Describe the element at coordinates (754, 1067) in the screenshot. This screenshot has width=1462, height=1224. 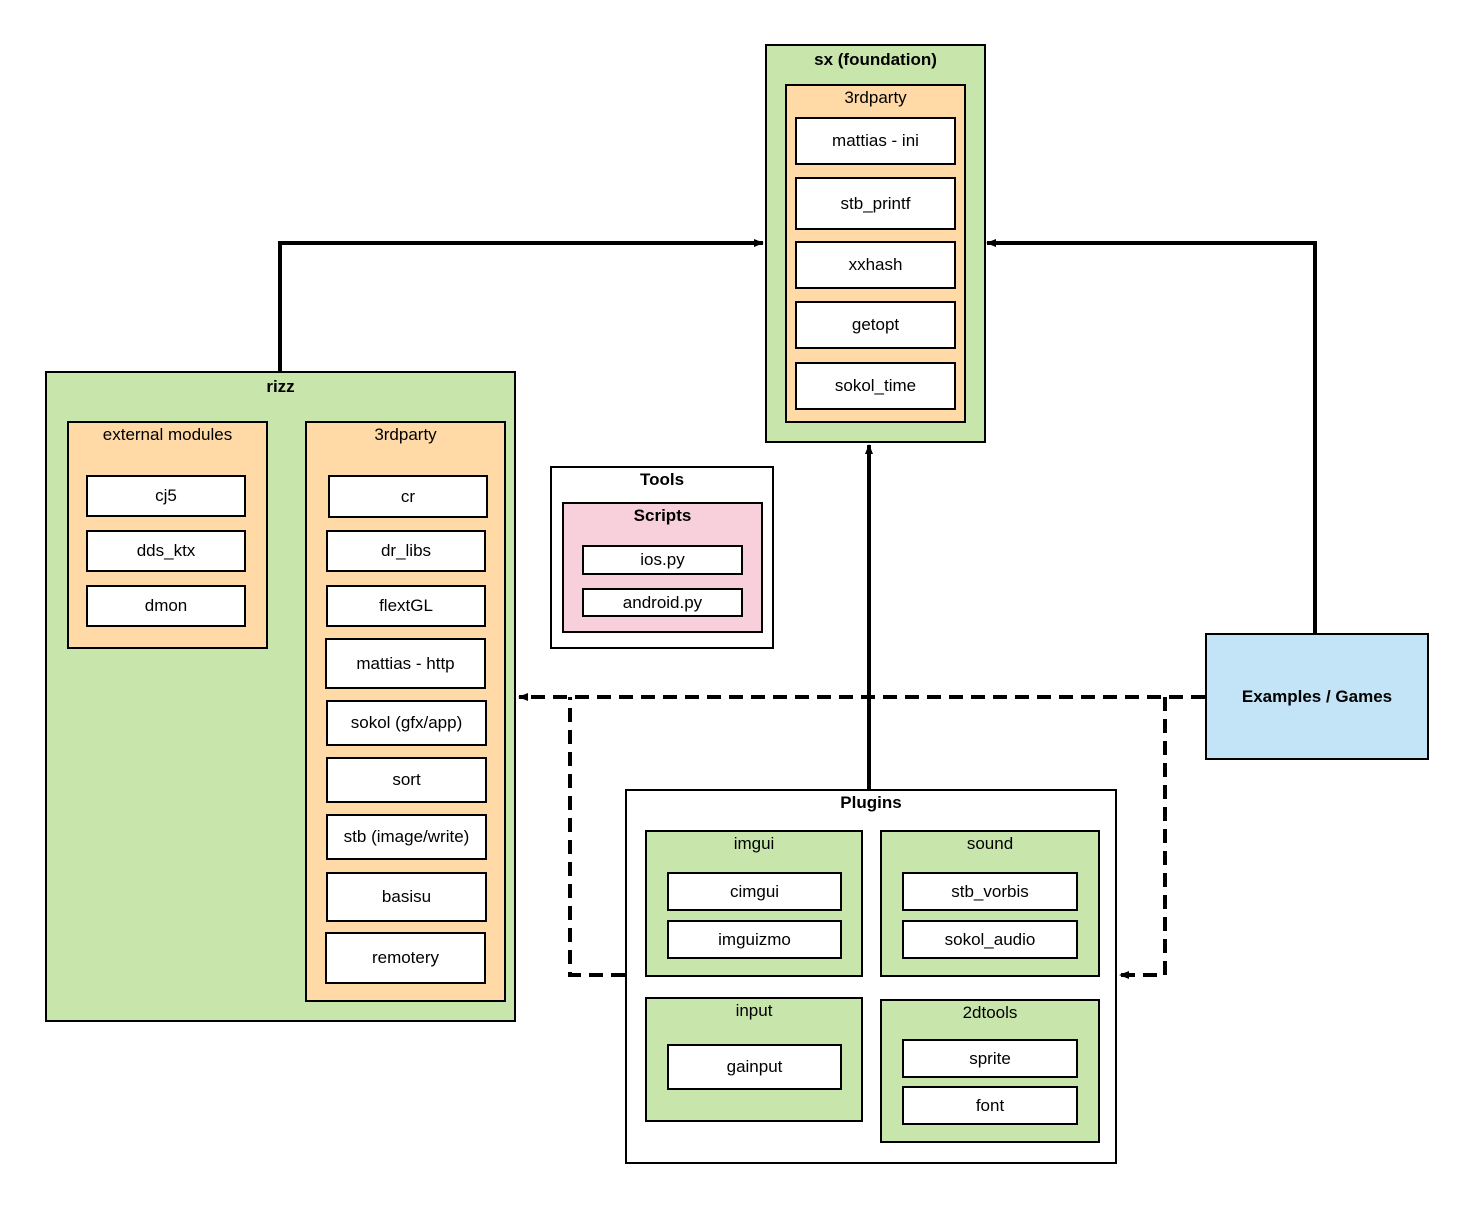
I see `plugin-item: gainput` at that location.